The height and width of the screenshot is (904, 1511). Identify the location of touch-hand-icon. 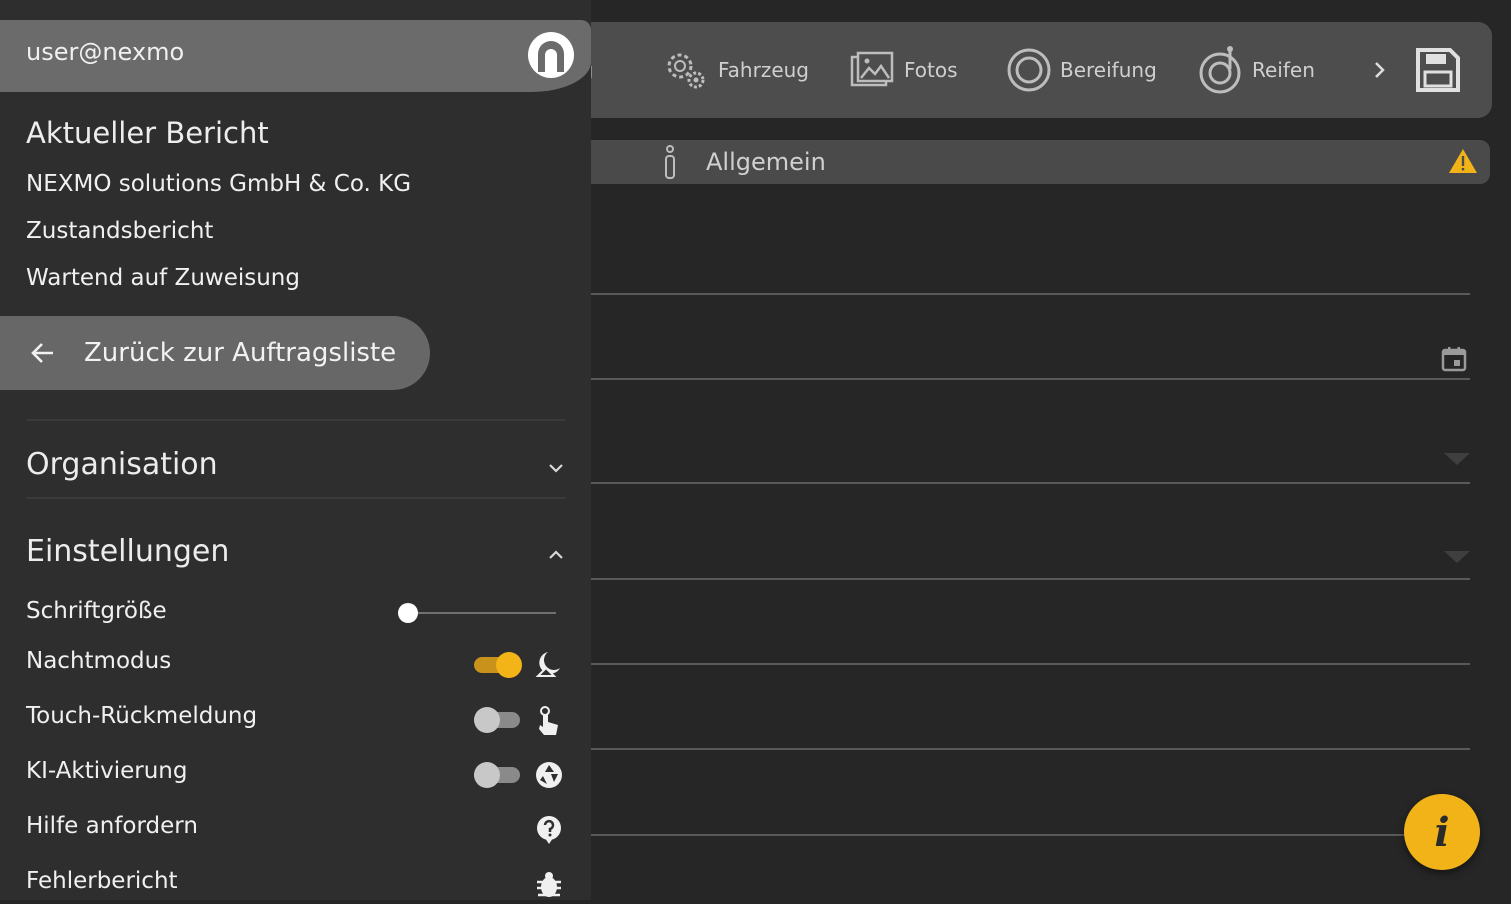
(549, 723).